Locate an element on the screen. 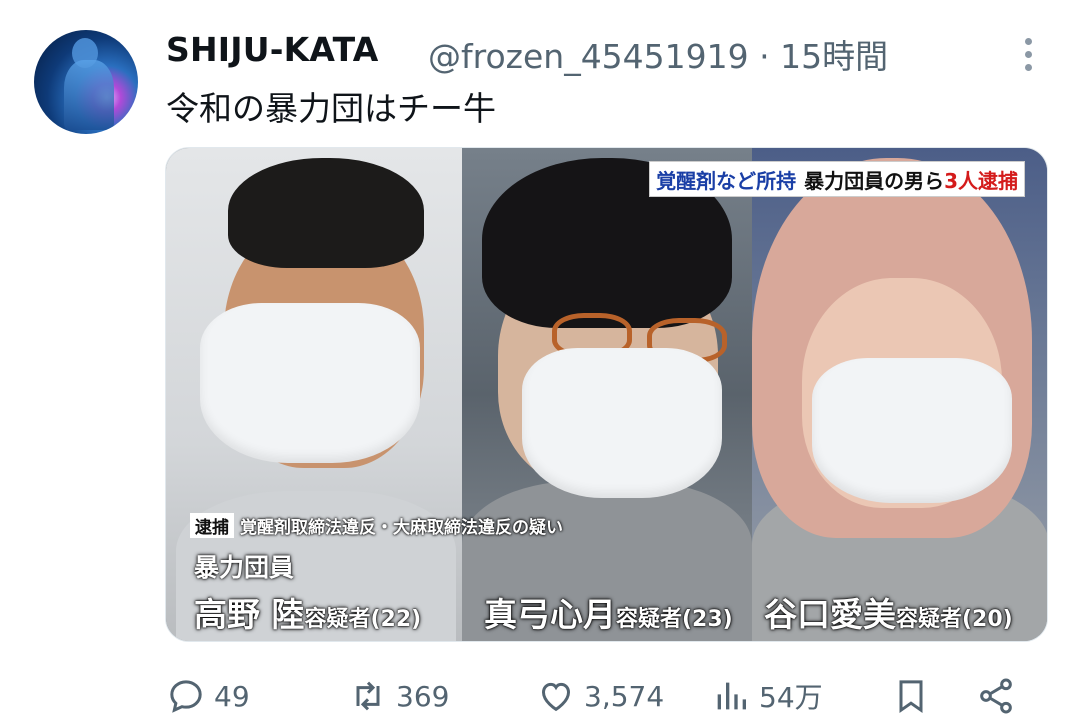 The height and width of the screenshot is (727, 1080). reply-count: 49 is located at coordinates (232, 696).